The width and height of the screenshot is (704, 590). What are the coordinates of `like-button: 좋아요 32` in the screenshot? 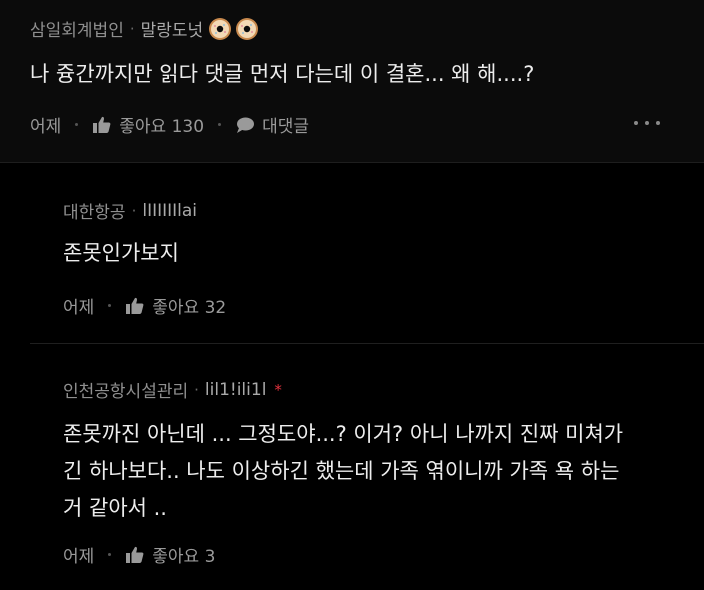 It's located at (175, 305).